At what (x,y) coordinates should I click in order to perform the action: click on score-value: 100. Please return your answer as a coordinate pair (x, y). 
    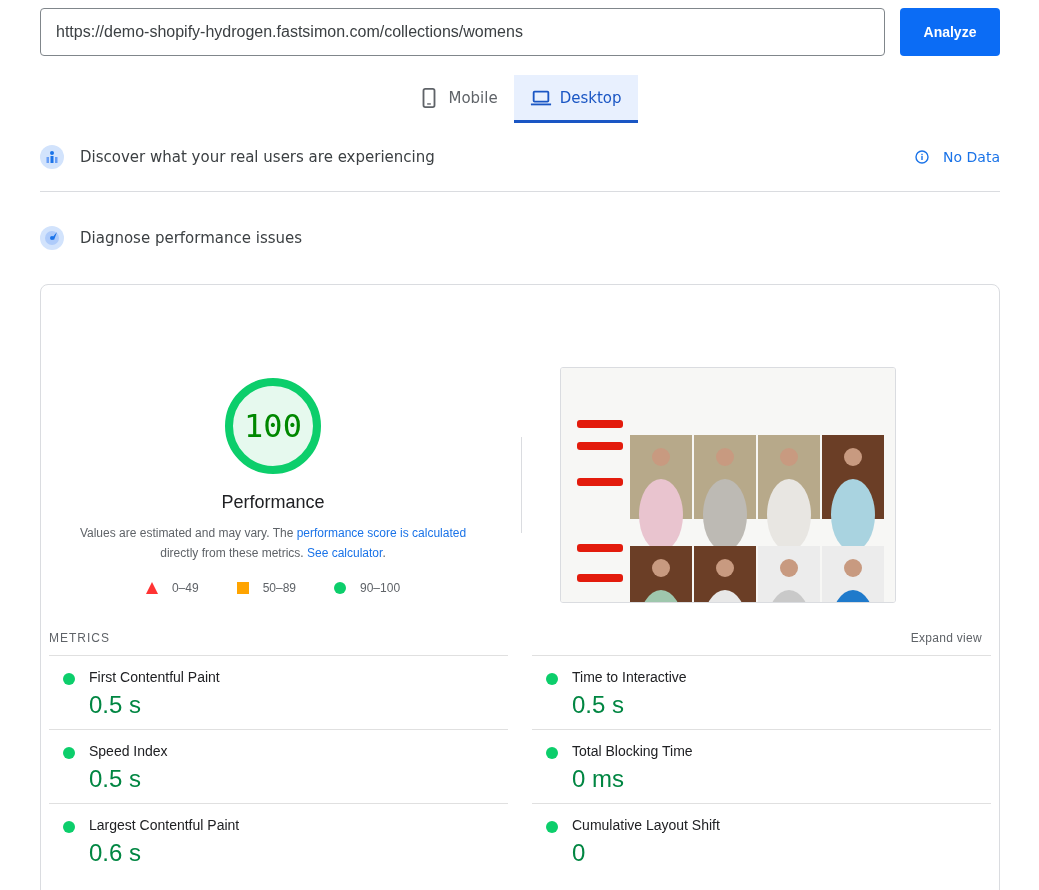
    Looking at the image, I should click on (273, 425).